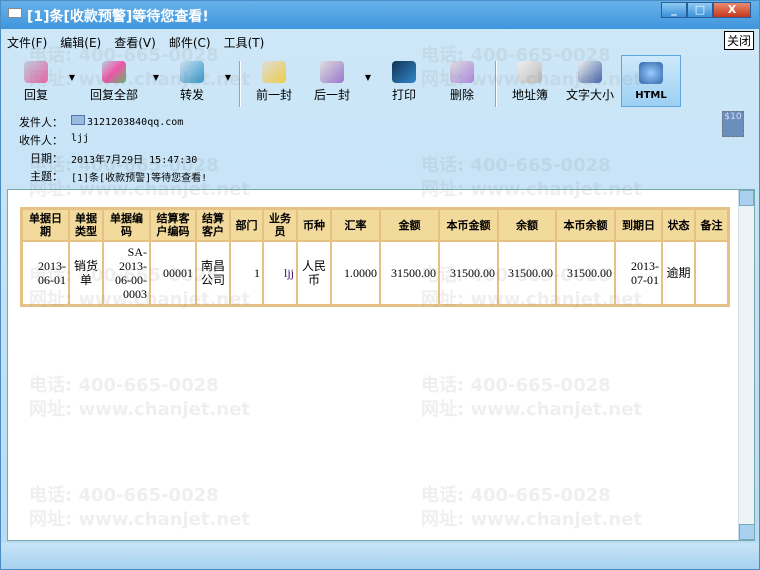 The image size is (760, 570). I want to click on date-label: 日期：, so click(46, 158).